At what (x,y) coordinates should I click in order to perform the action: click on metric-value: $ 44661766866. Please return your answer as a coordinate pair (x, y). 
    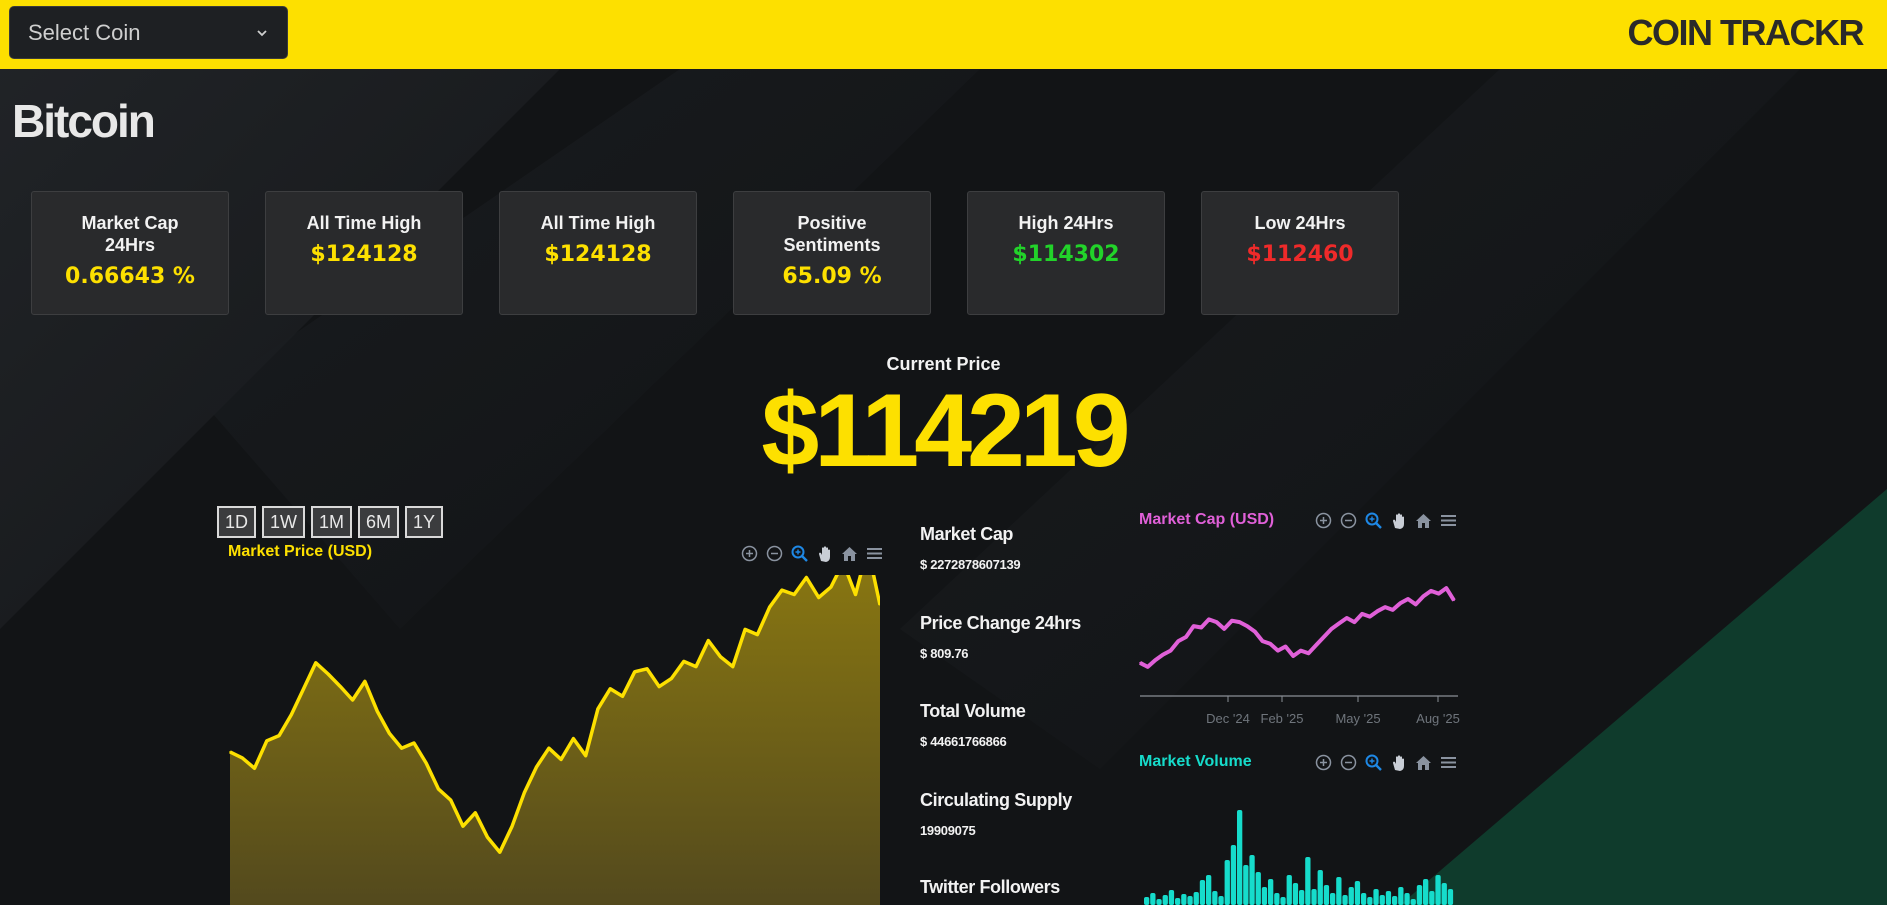
    Looking at the image, I should click on (963, 741).